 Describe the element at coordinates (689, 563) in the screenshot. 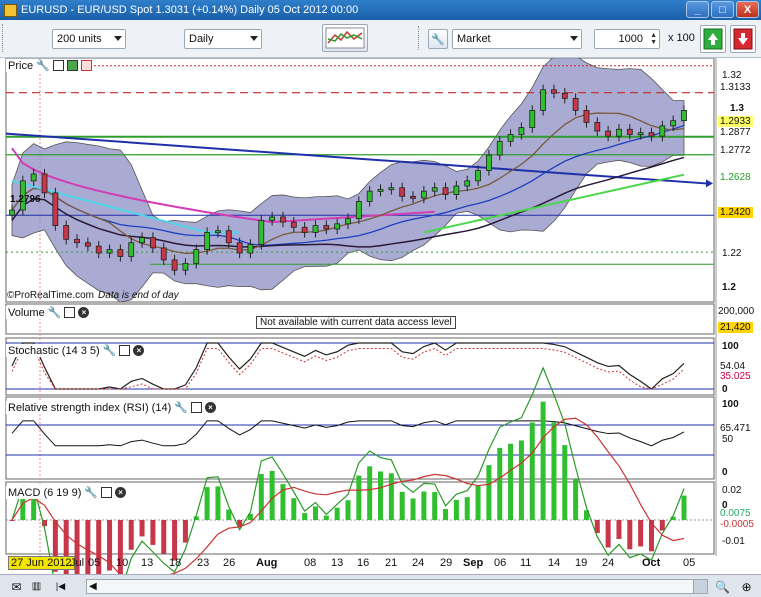

I see `date-label: 05` at that location.